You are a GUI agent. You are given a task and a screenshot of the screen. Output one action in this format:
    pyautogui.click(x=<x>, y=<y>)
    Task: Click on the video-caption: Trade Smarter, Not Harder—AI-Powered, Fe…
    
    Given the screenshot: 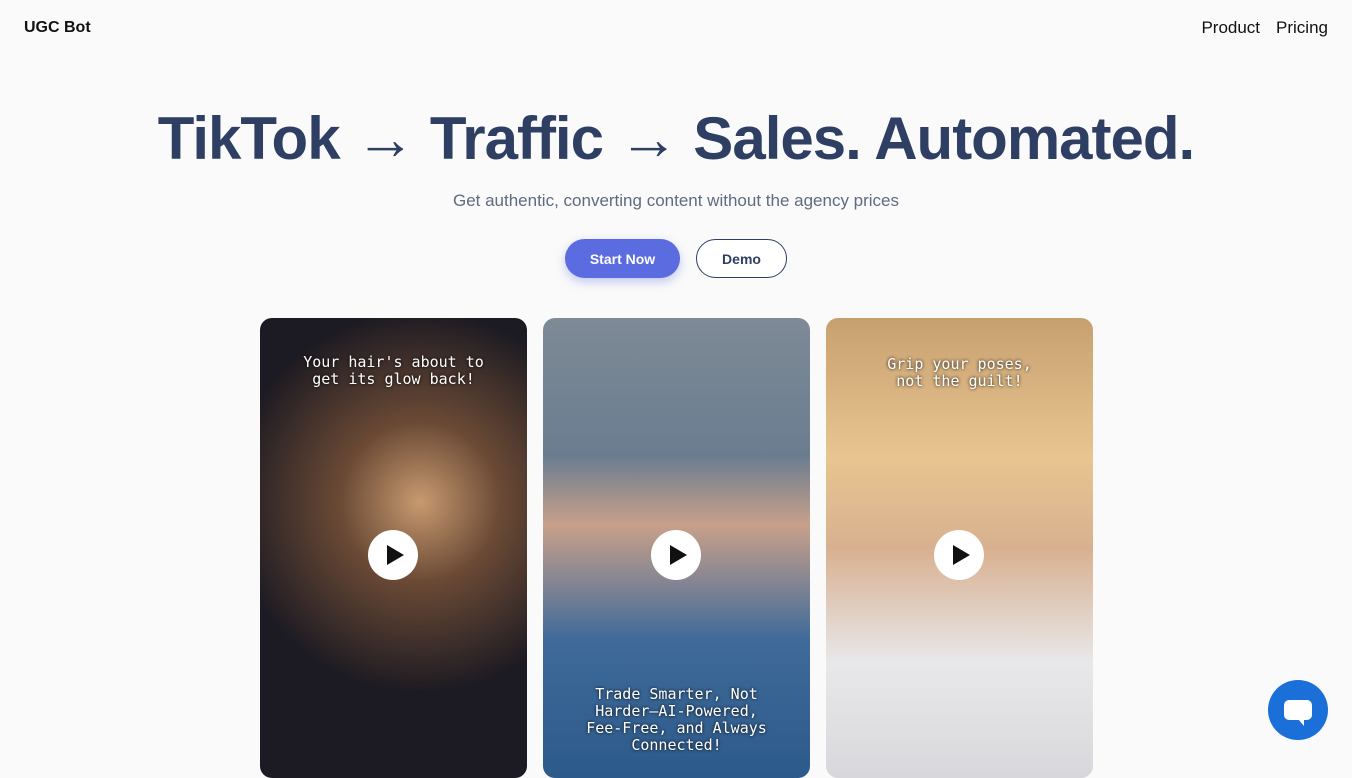 What is the action you would take?
    pyautogui.click(x=676, y=719)
    